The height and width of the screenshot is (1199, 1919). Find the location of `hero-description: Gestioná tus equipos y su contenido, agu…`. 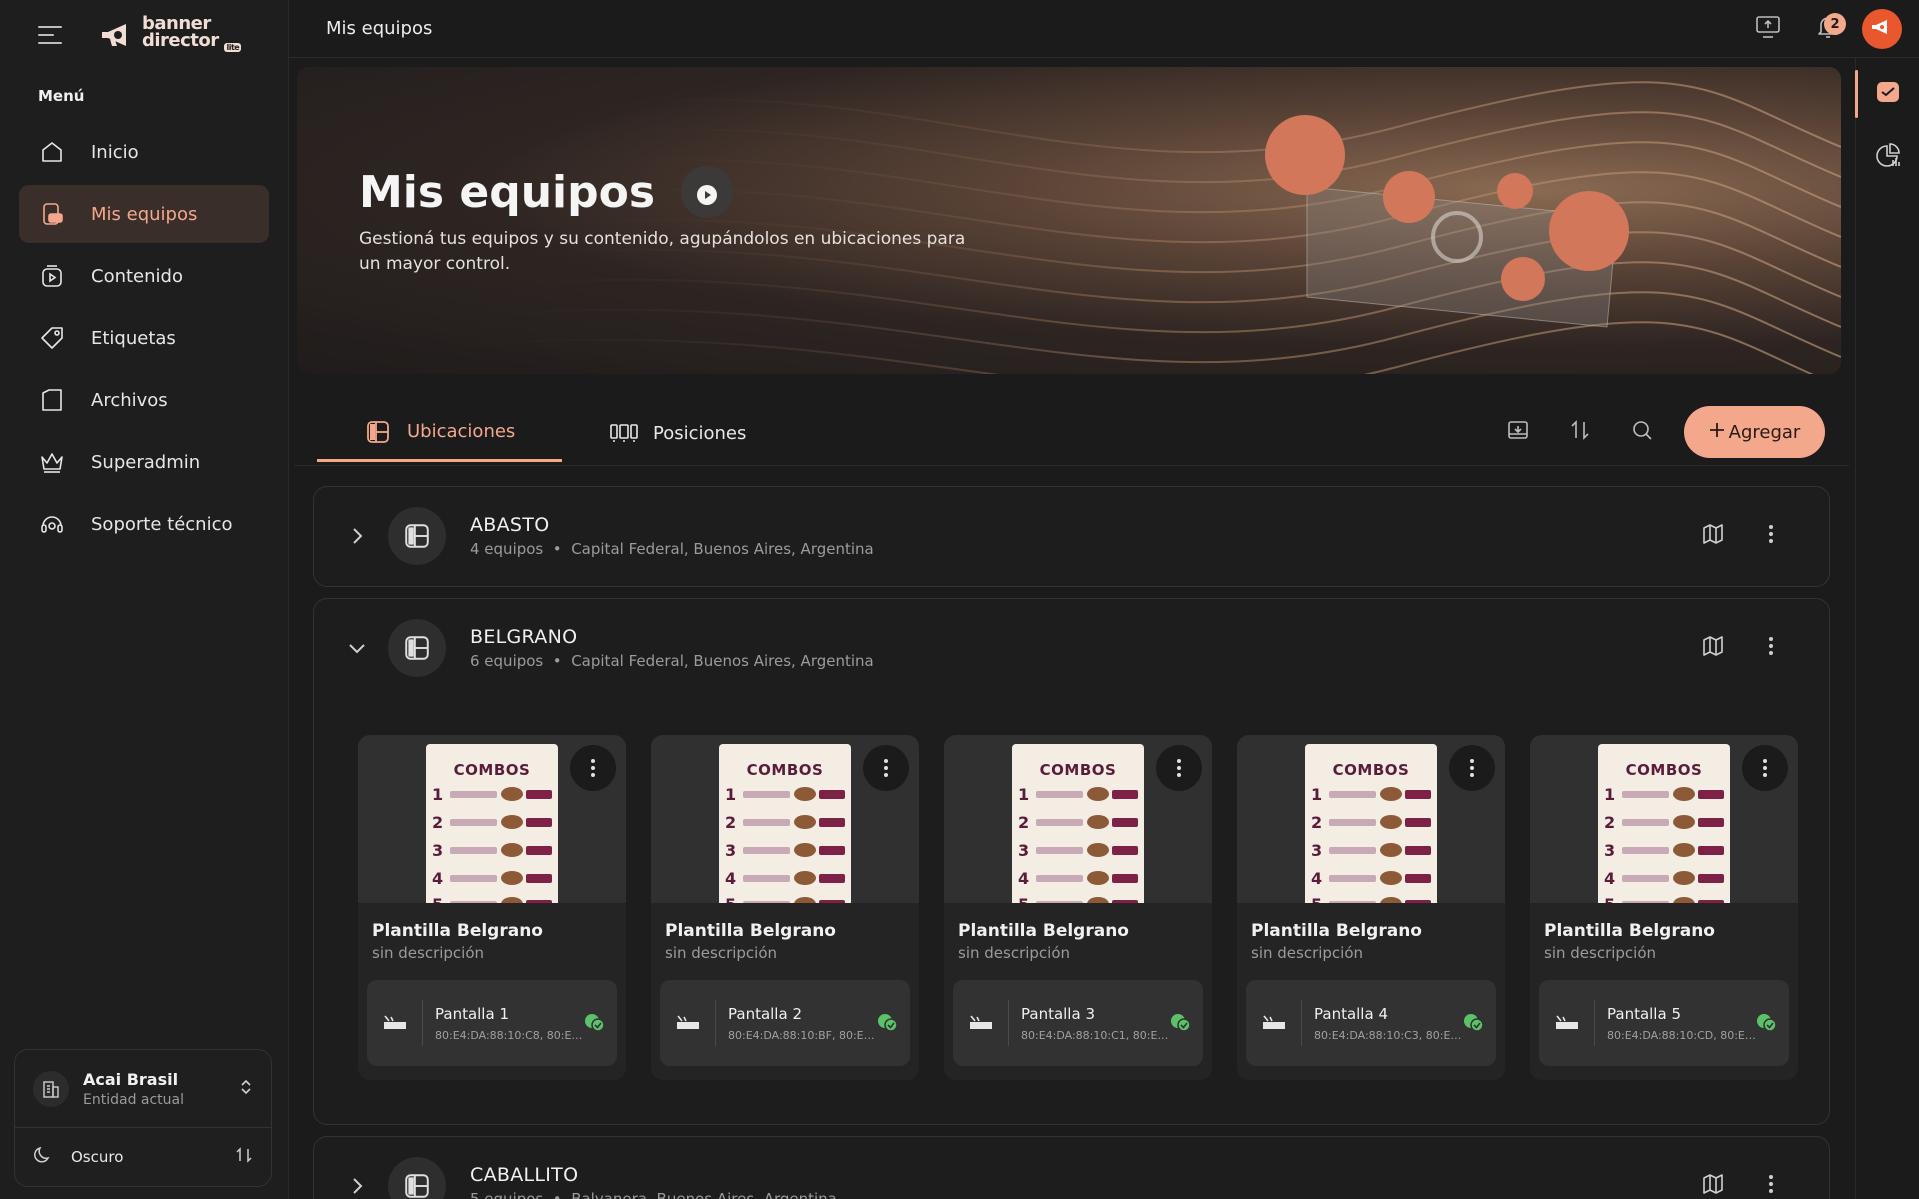

hero-description: Gestioná tus equipos y su contenido, agu… is located at coordinates (662, 251).